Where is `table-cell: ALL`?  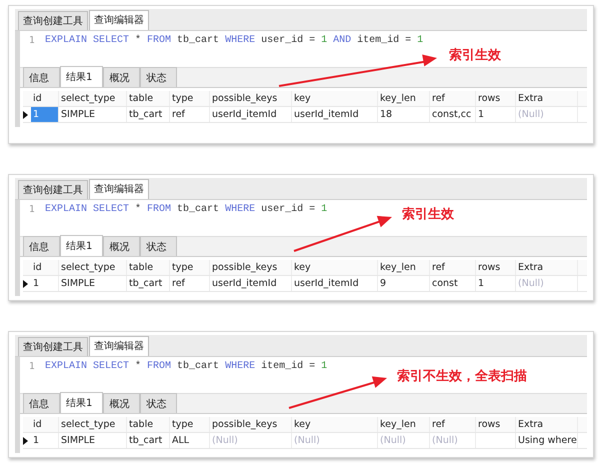 table-cell: ALL is located at coordinates (190, 440).